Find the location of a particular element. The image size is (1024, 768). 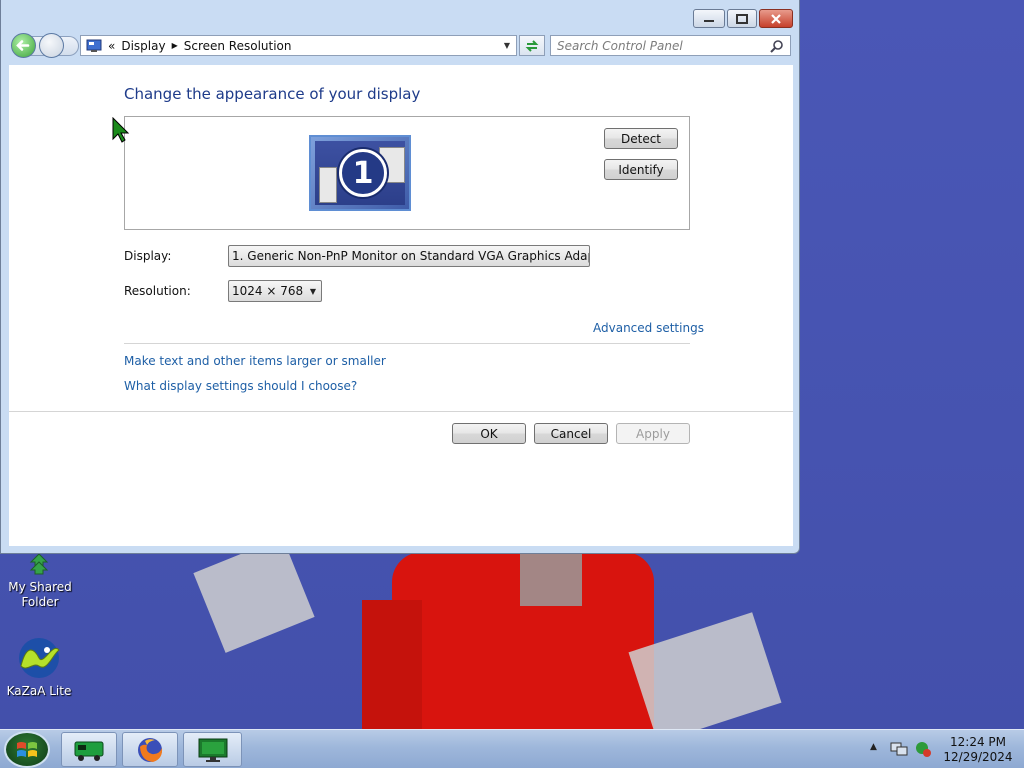

maximize-button is located at coordinates (742, 18).